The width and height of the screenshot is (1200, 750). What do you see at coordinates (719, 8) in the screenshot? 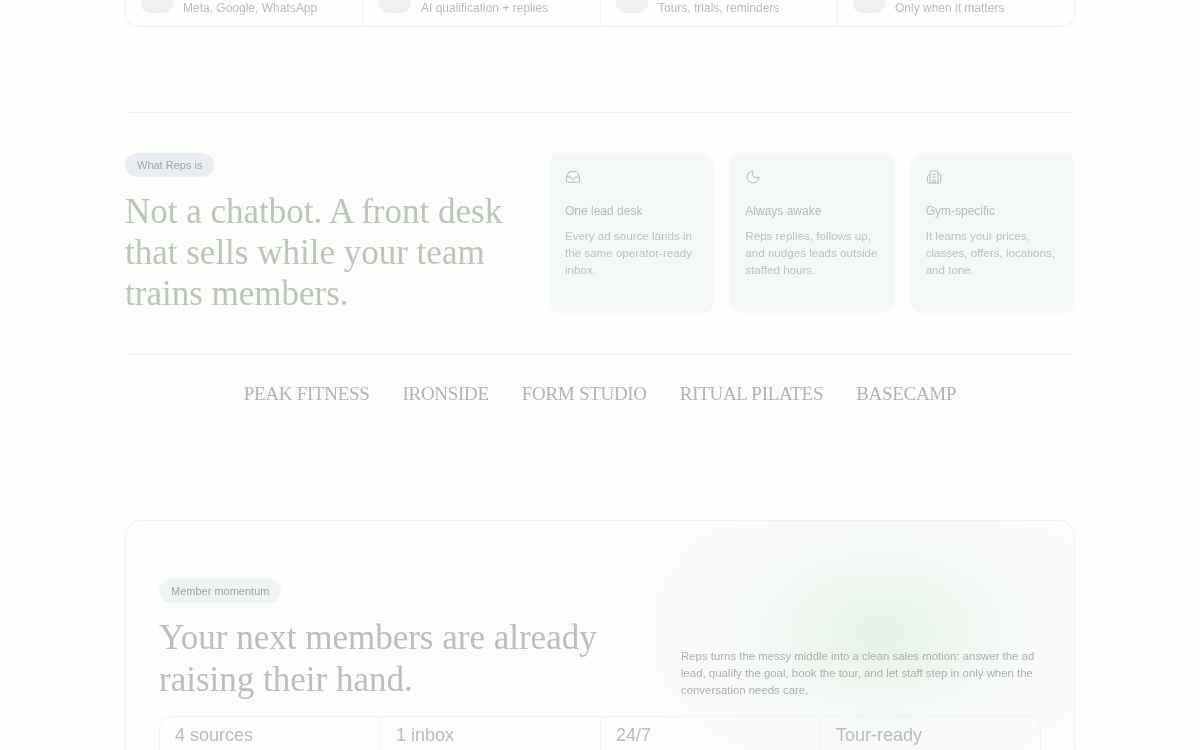
I see `feature-caption: Tours, trials, reminders` at bounding box center [719, 8].